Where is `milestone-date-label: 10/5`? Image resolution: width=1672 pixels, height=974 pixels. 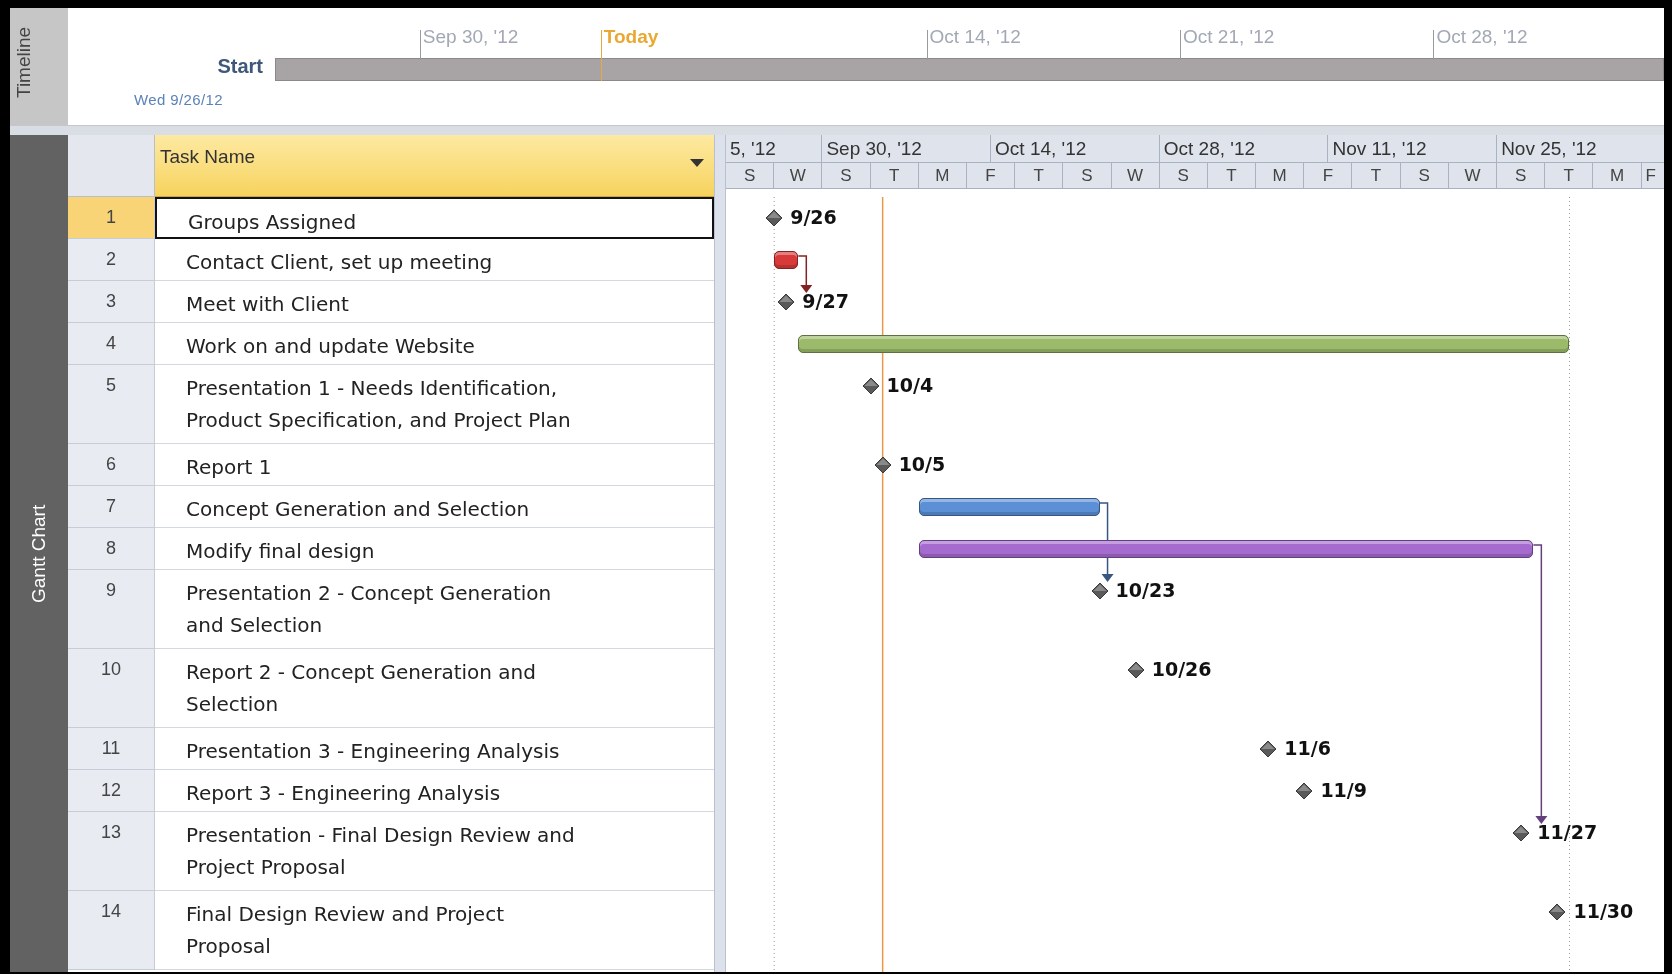
milestone-date-label: 10/5 is located at coordinates (922, 464).